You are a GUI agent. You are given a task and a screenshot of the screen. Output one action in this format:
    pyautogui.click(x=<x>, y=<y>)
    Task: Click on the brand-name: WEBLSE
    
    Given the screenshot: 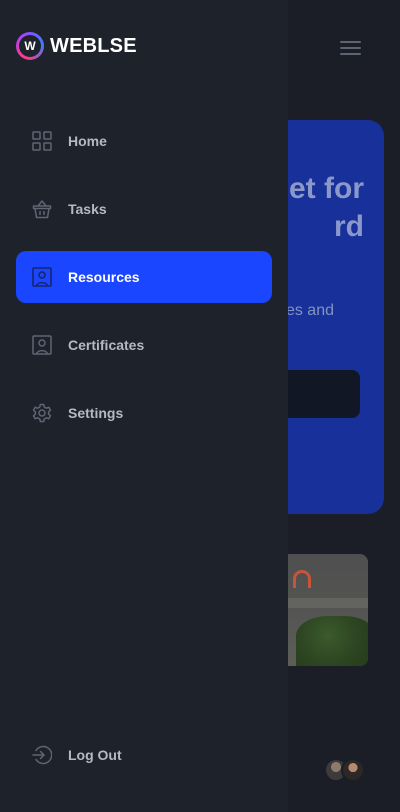 What is the action you would take?
    pyautogui.click(x=93, y=45)
    